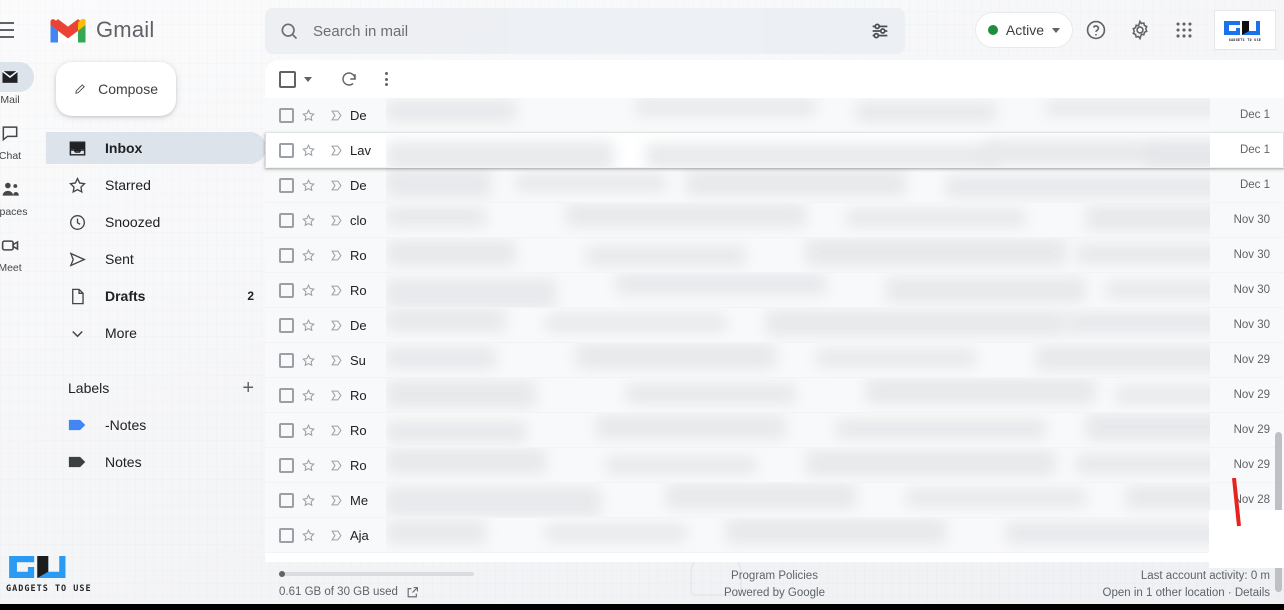 This screenshot has width=1284, height=610. Describe the element at coordinates (774, 220) in the screenshot. I see `table-row: clo Nov 30` at that location.